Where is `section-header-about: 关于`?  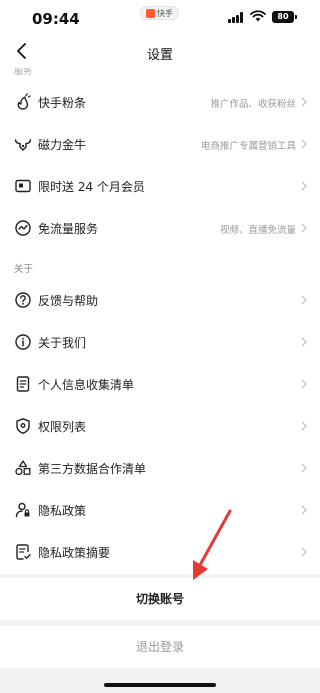
section-header-about: 关于 is located at coordinates (24, 269).